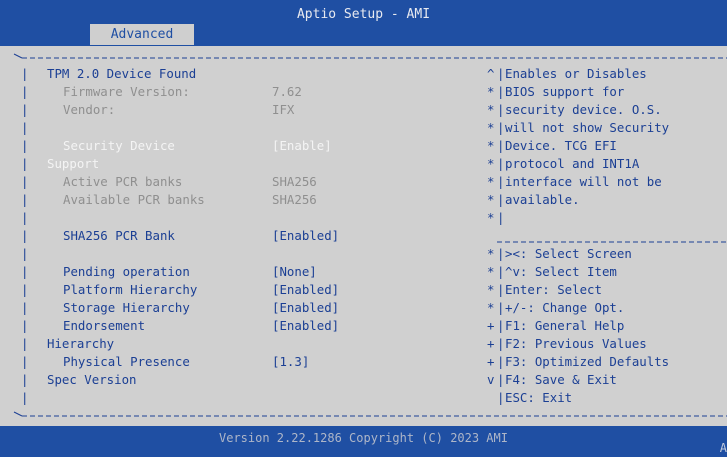 This screenshot has width=727, height=457. What do you see at coordinates (130, 290) in the screenshot?
I see `platform-hierarchy-label: Platform Hierarchy` at bounding box center [130, 290].